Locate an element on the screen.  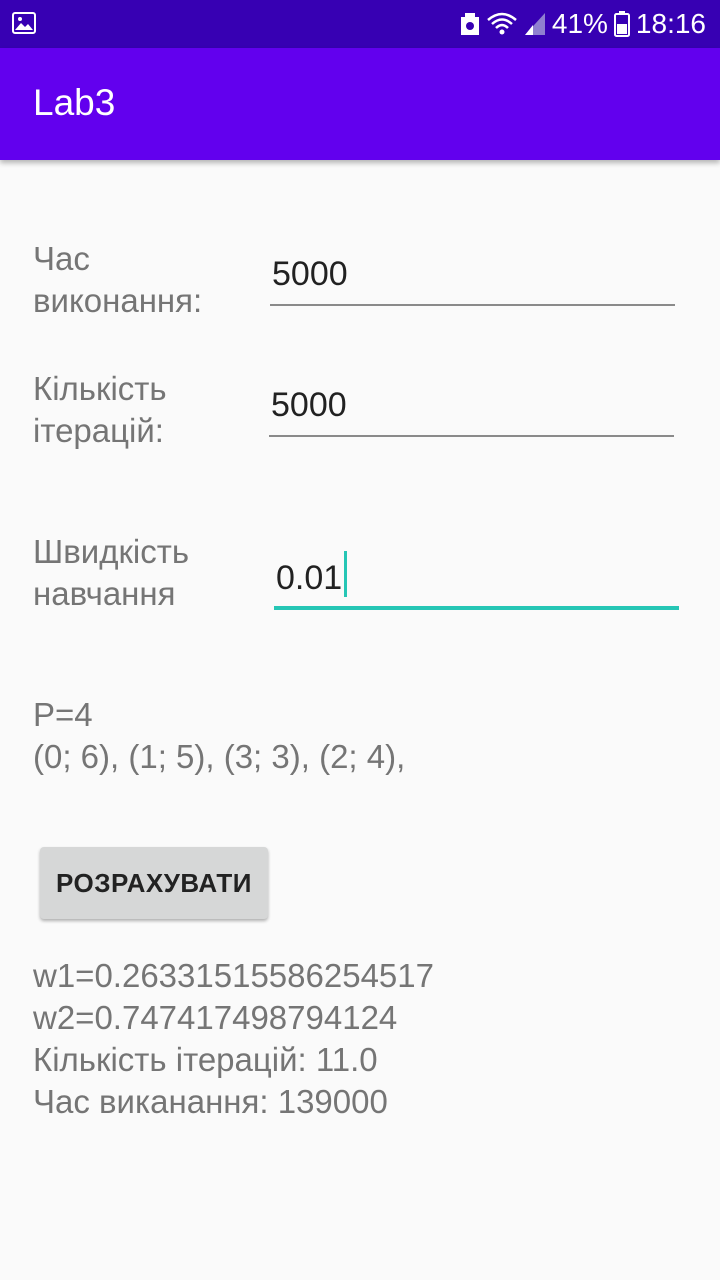
image-icon is located at coordinates (24, 23).